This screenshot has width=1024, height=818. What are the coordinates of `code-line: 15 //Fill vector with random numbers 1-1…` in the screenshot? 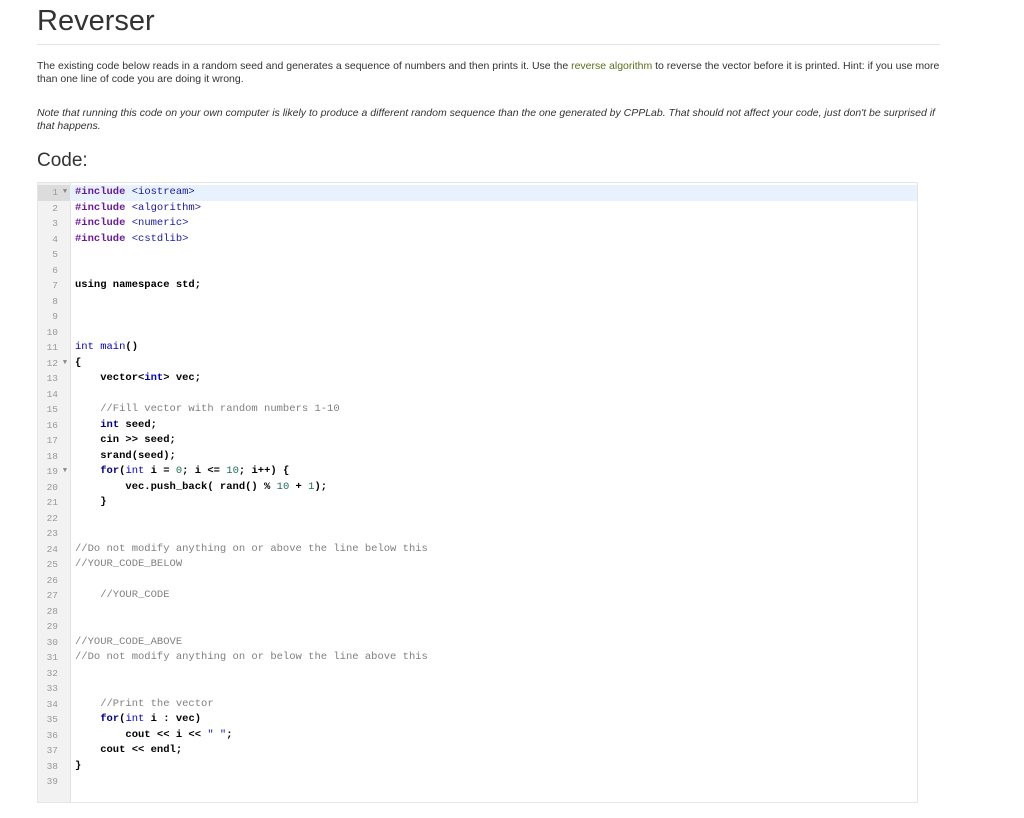 It's located at (477, 410).